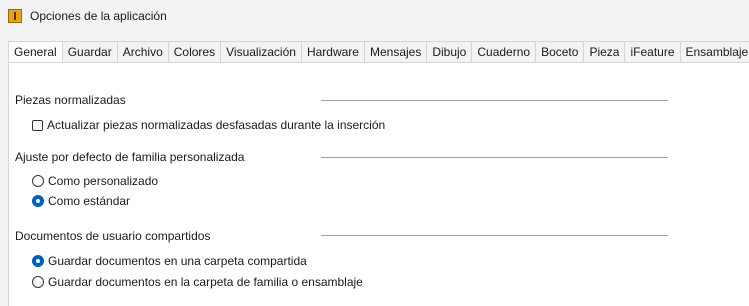 The width and height of the screenshot is (749, 306). Describe the element at coordinates (89, 51) in the screenshot. I see `tab-guardar: Guardar` at that location.